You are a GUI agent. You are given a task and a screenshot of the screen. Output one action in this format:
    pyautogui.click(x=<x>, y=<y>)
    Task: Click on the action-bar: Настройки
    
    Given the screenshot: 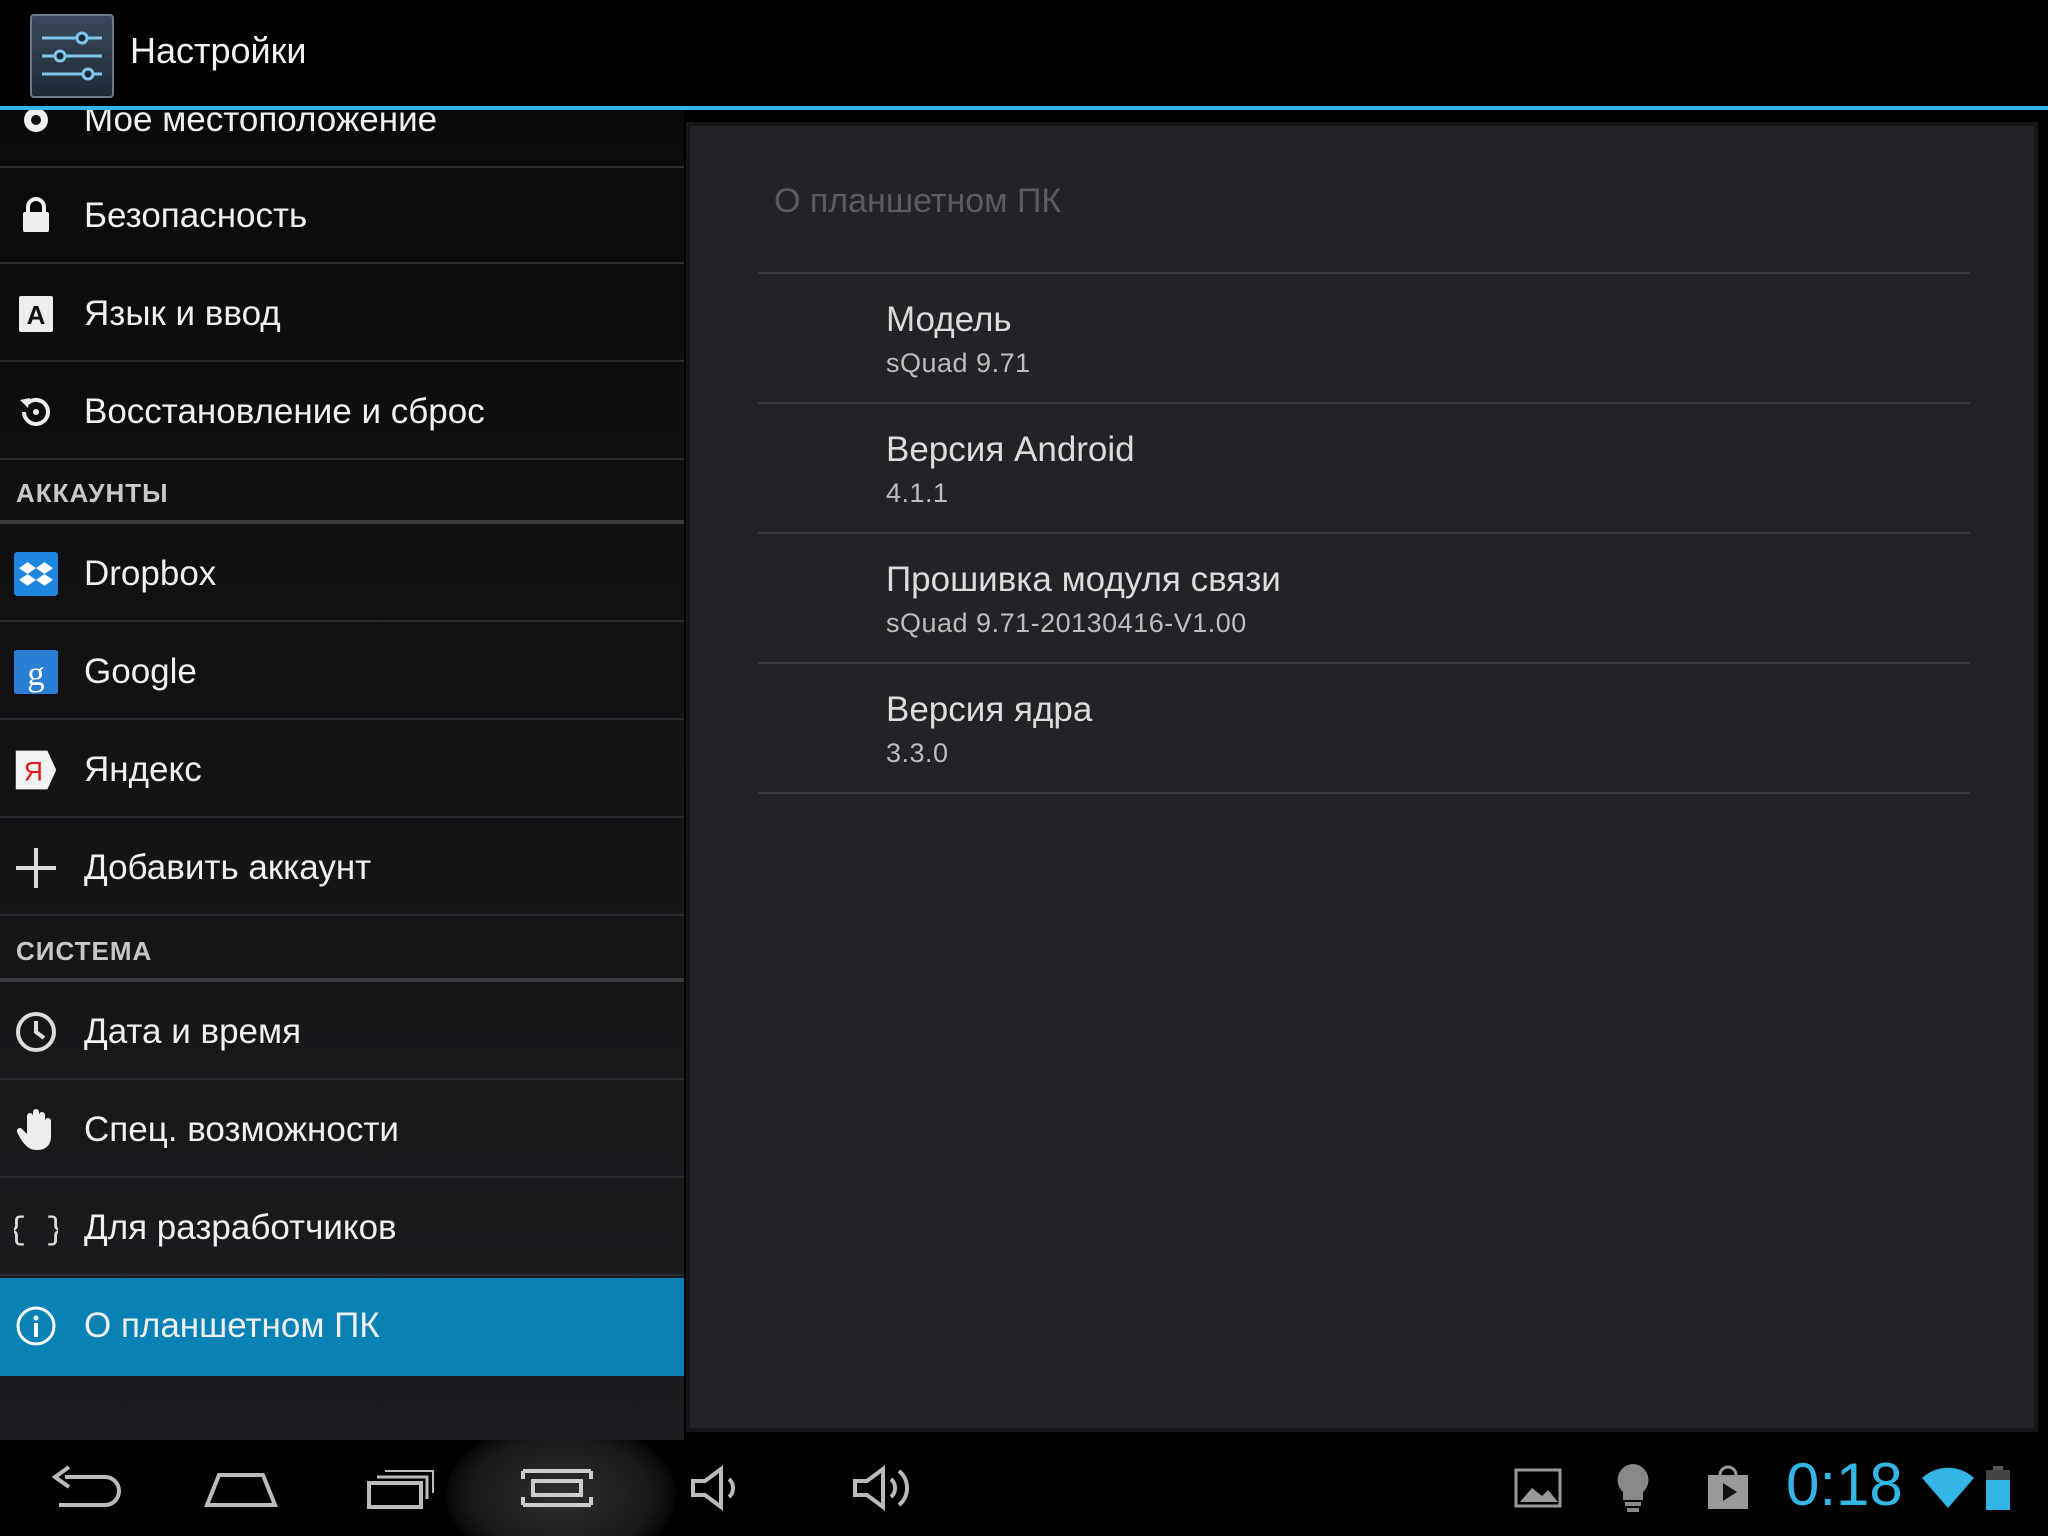 What is the action you would take?
    pyautogui.click(x=1024, y=55)
    